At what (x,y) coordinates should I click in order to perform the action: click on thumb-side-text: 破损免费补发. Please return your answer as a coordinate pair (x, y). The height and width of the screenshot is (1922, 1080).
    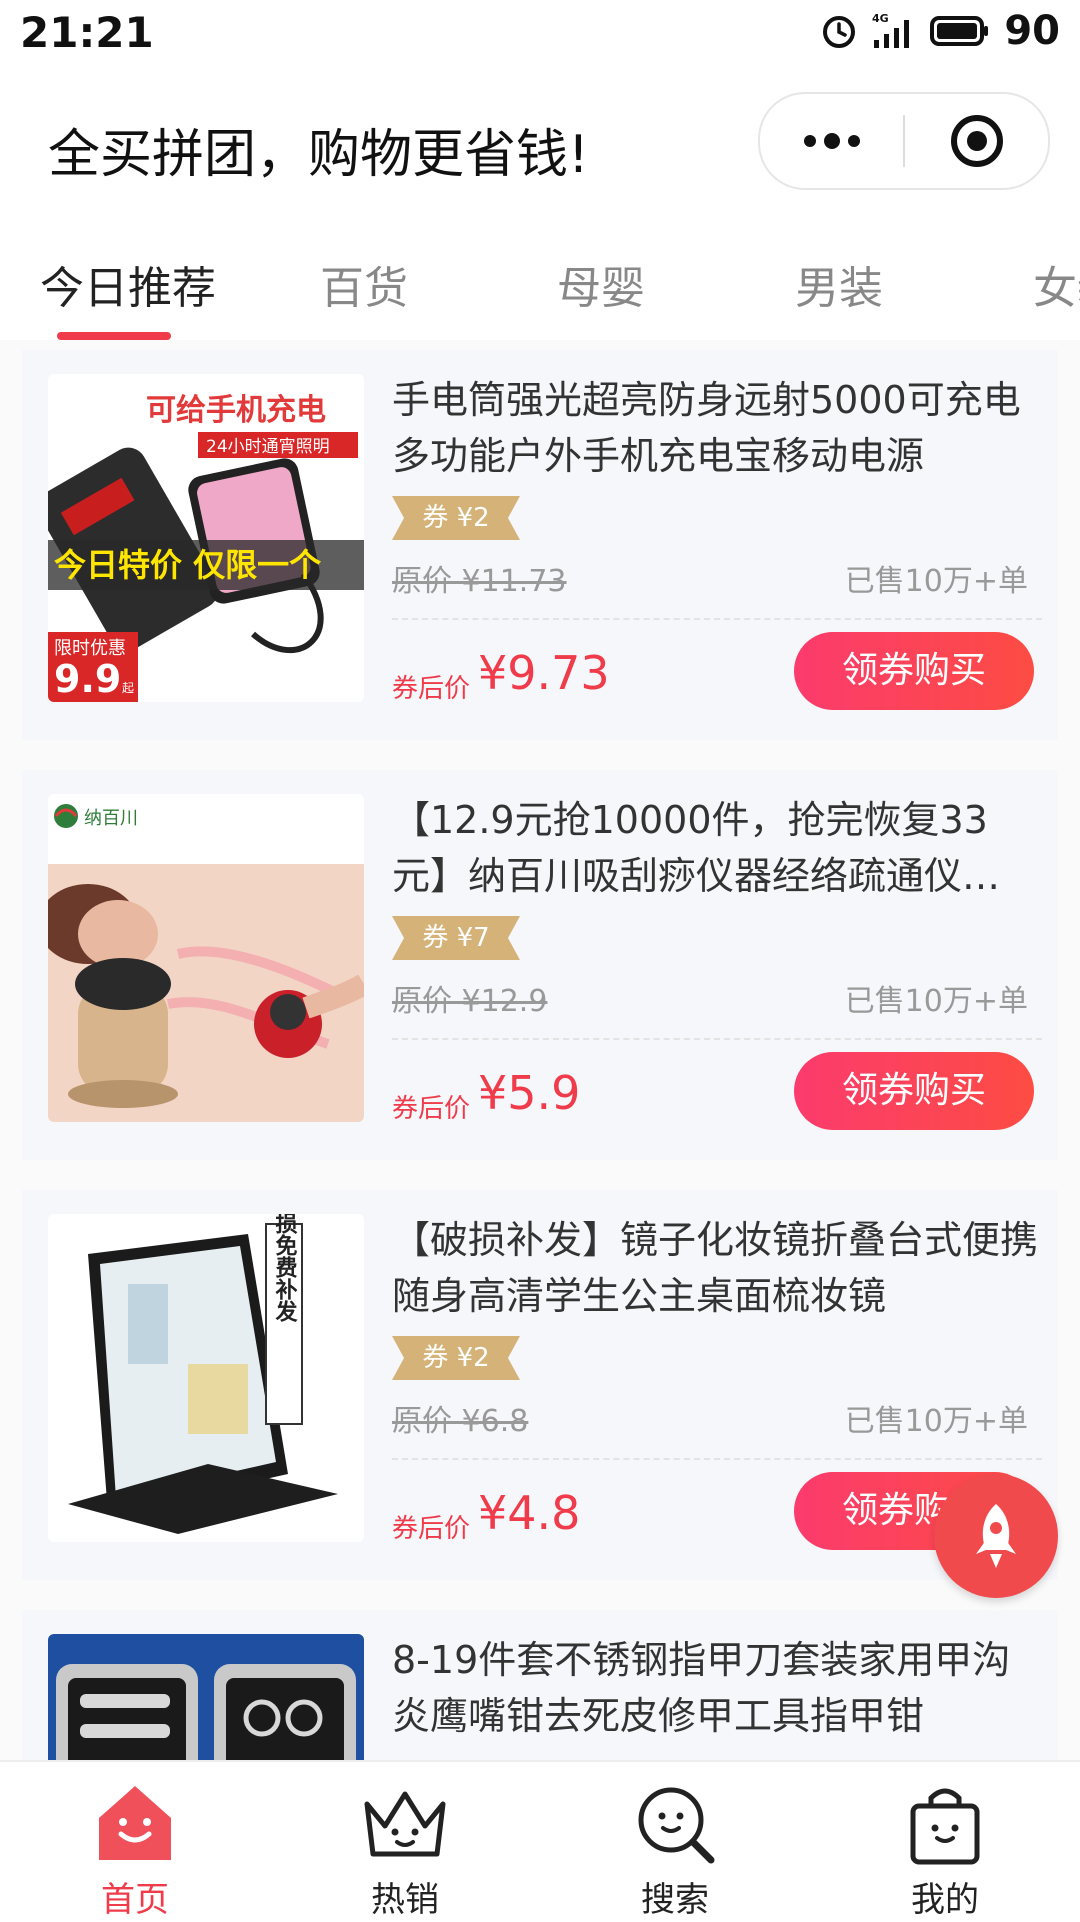
    Looking at the image, I should click on (285, 1268).